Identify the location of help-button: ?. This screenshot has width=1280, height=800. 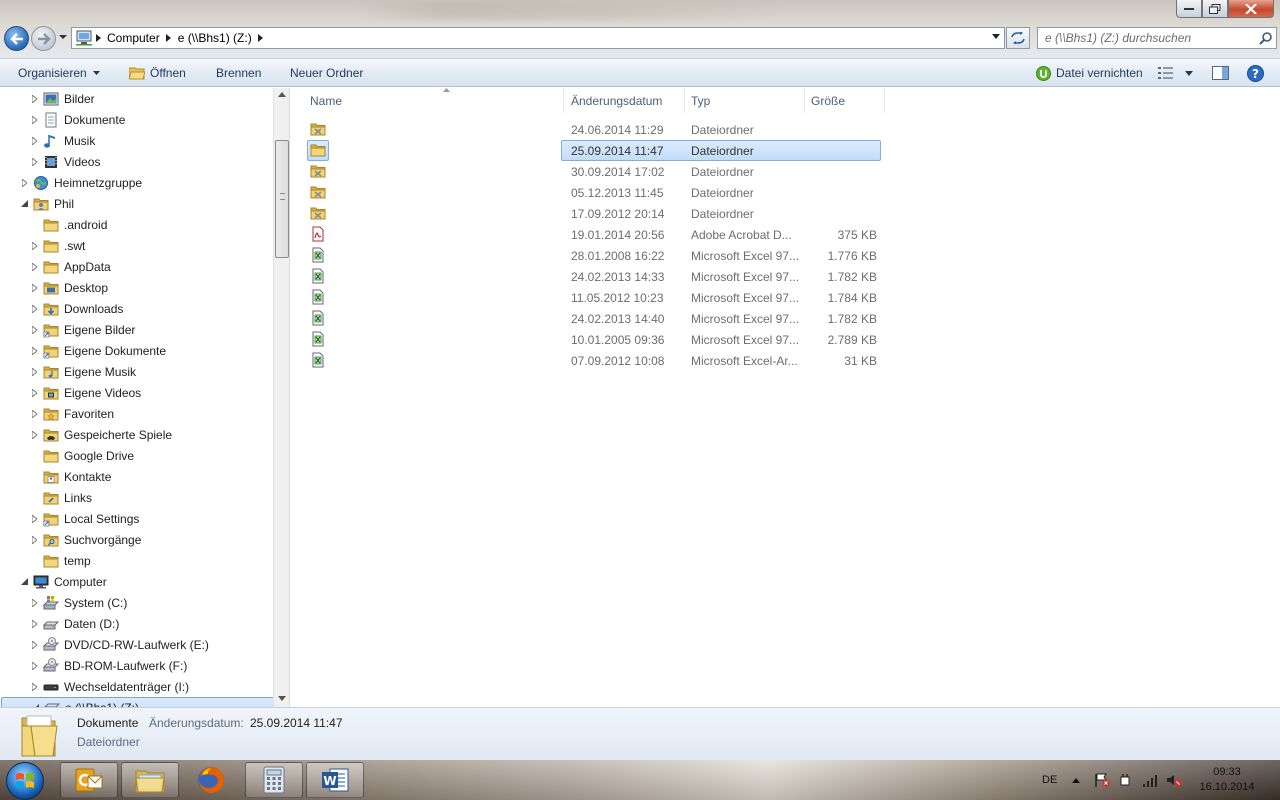
(1258, 73).